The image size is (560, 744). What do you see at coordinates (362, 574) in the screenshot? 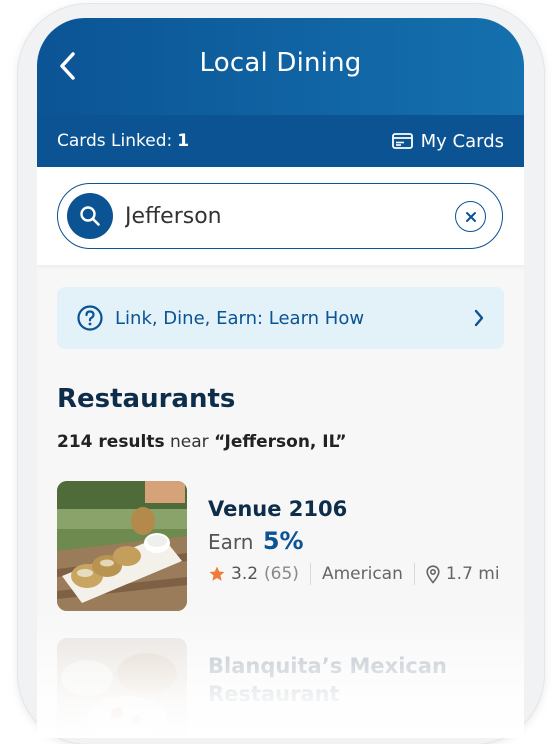
I see `cuisine: American` at bounding box center [362, 574].